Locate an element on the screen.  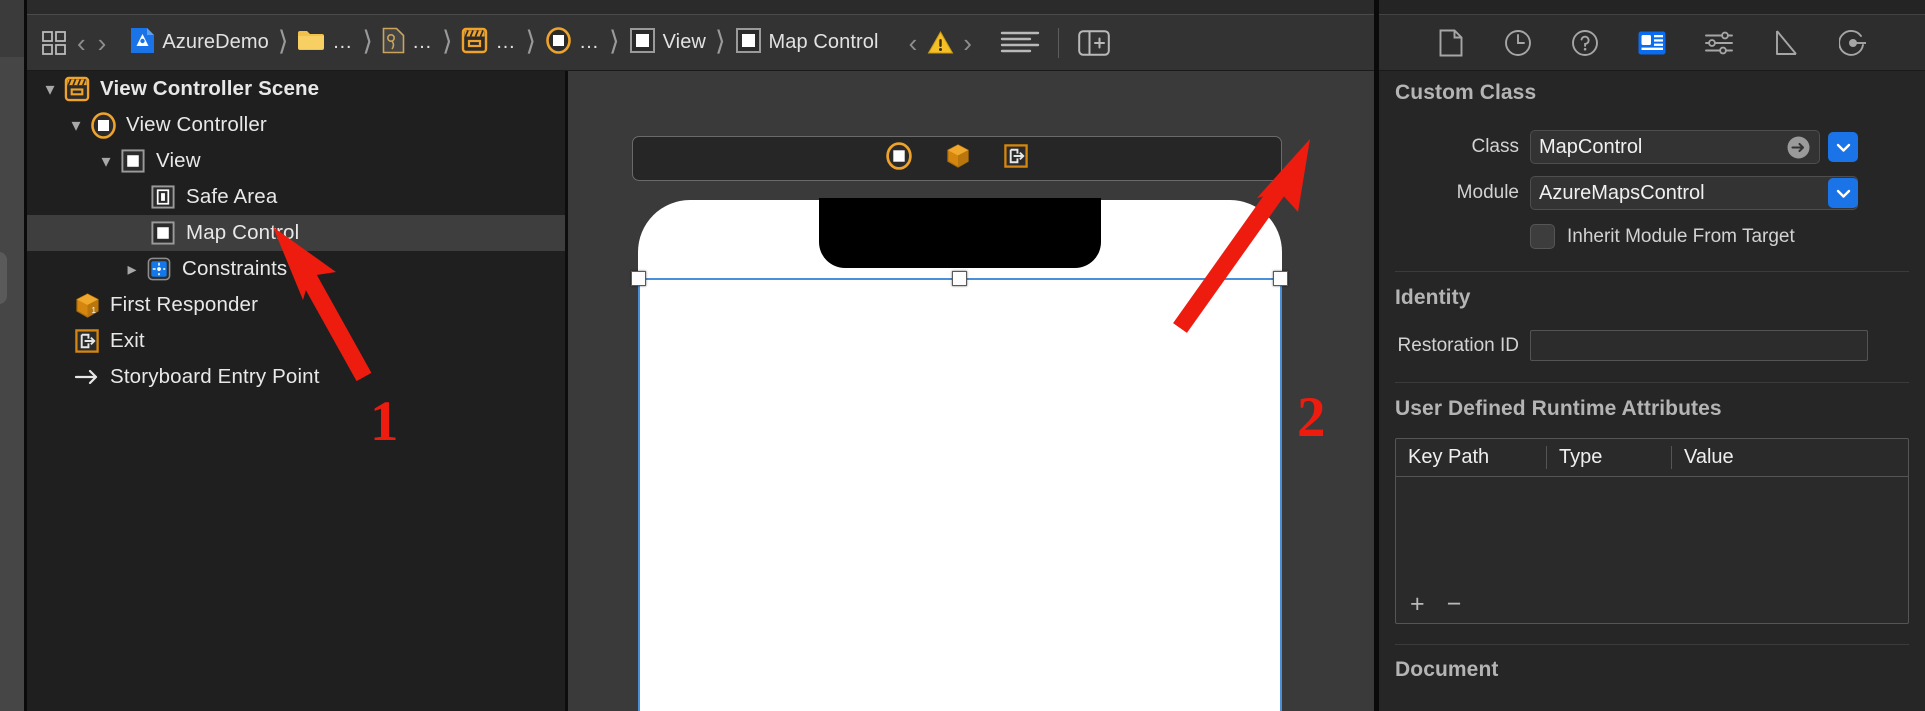
annotation-label-2: 2 is located at coordinates (1311, 417).